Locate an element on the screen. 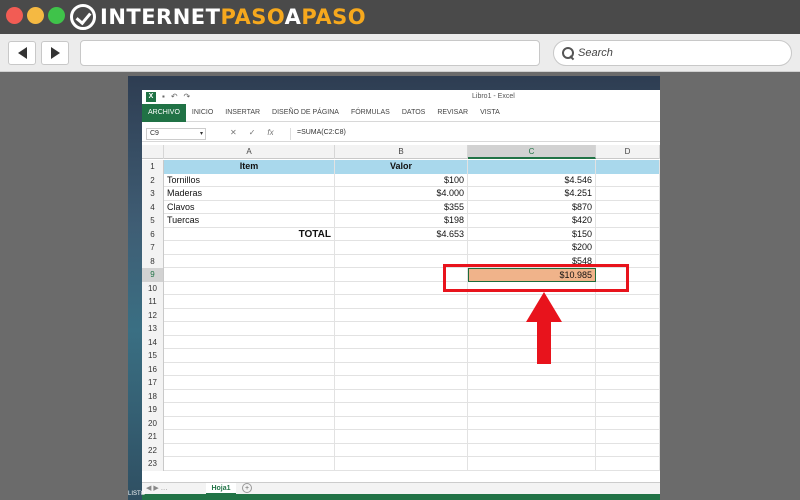  cell-a5: Tuercas is located at coordinates (249, 221).